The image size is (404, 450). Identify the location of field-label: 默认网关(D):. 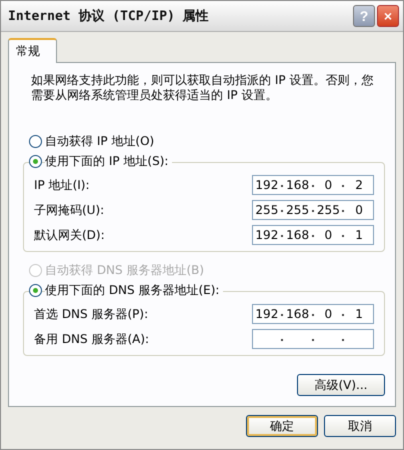
(69, 235).